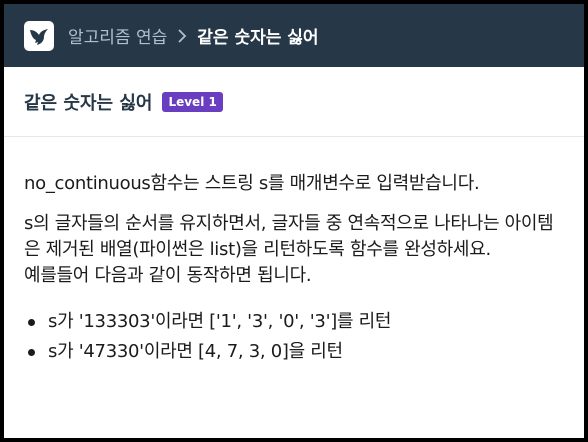 The image size is (588, 442). Describe the element at coordinates (258, 38) in the screenshot. I see `breadcrumb-current: 같은 숫자는 싫어` at that location.